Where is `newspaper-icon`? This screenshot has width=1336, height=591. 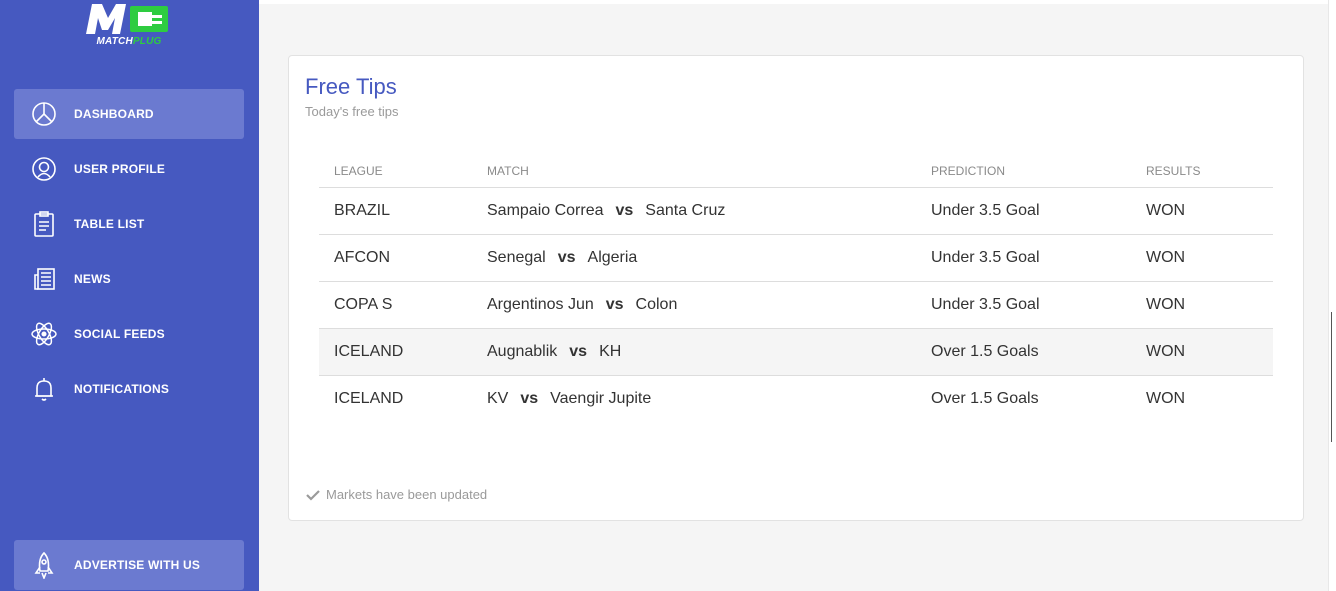
newspaper-icon is located at coordinates (44, 279).